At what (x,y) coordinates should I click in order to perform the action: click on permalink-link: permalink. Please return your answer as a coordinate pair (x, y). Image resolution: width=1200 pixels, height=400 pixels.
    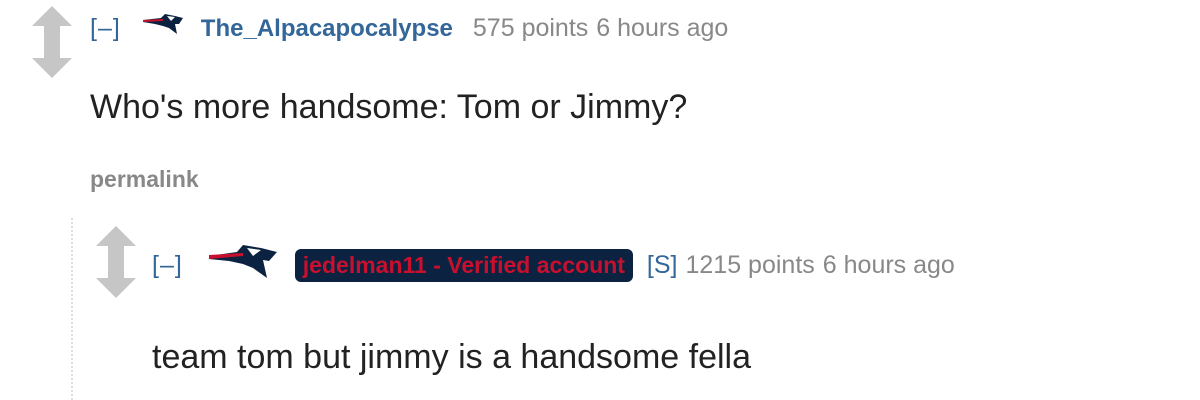
    Looking at the image, I should click on (144, 179).